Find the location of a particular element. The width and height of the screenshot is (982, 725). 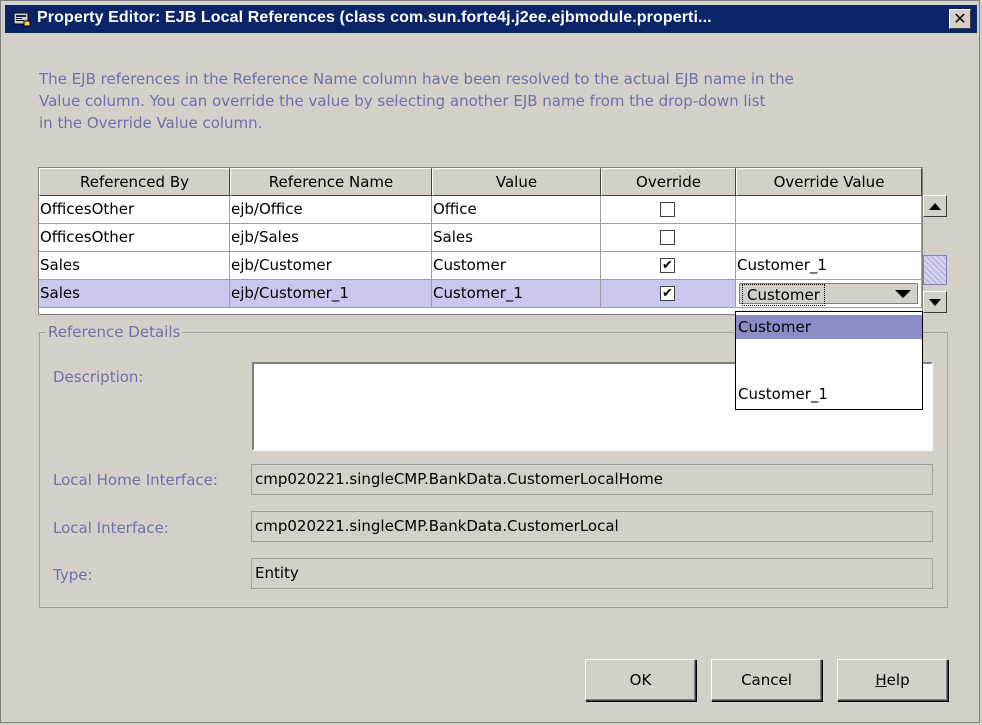

close-button: ✕ is located at coordinates (960, 19).